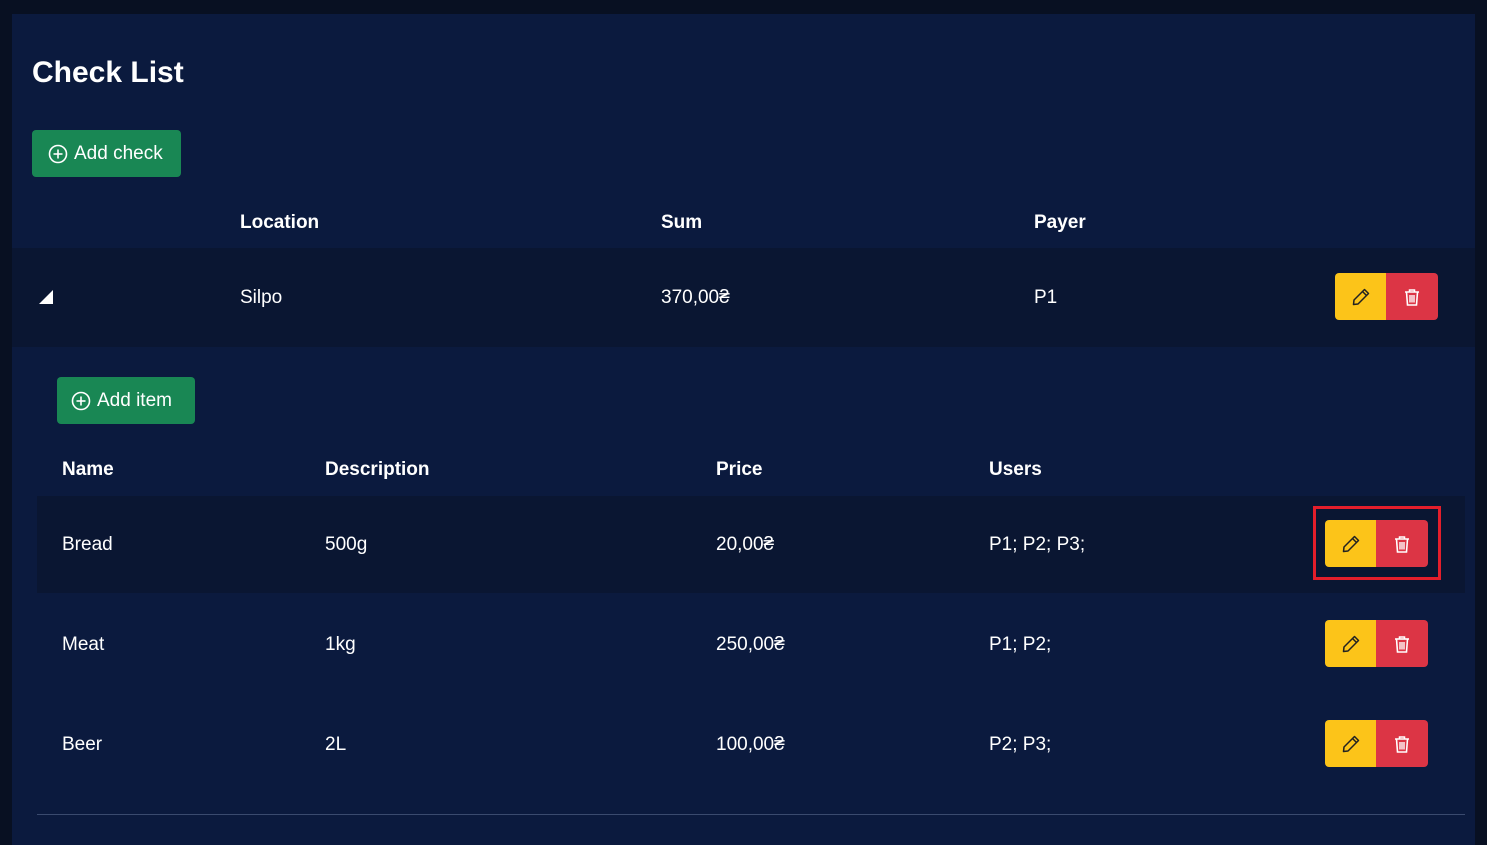  I want to click on add-check-label: Add check, so click(118, 153).